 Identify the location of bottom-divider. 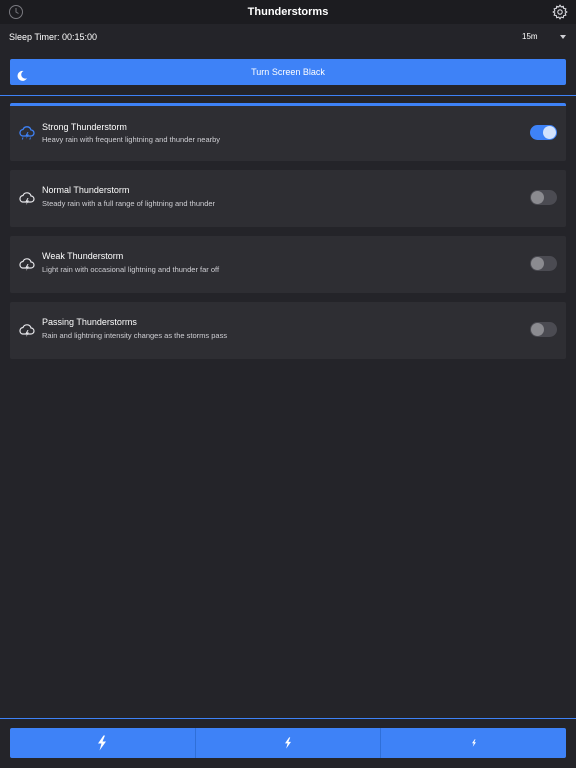
(288, 718).